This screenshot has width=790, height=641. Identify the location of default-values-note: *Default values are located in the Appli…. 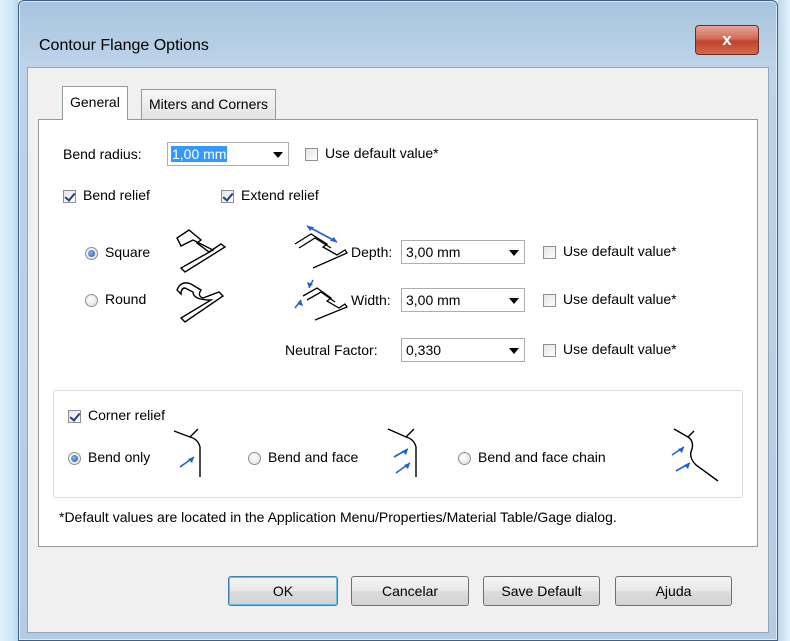
(338, 517).